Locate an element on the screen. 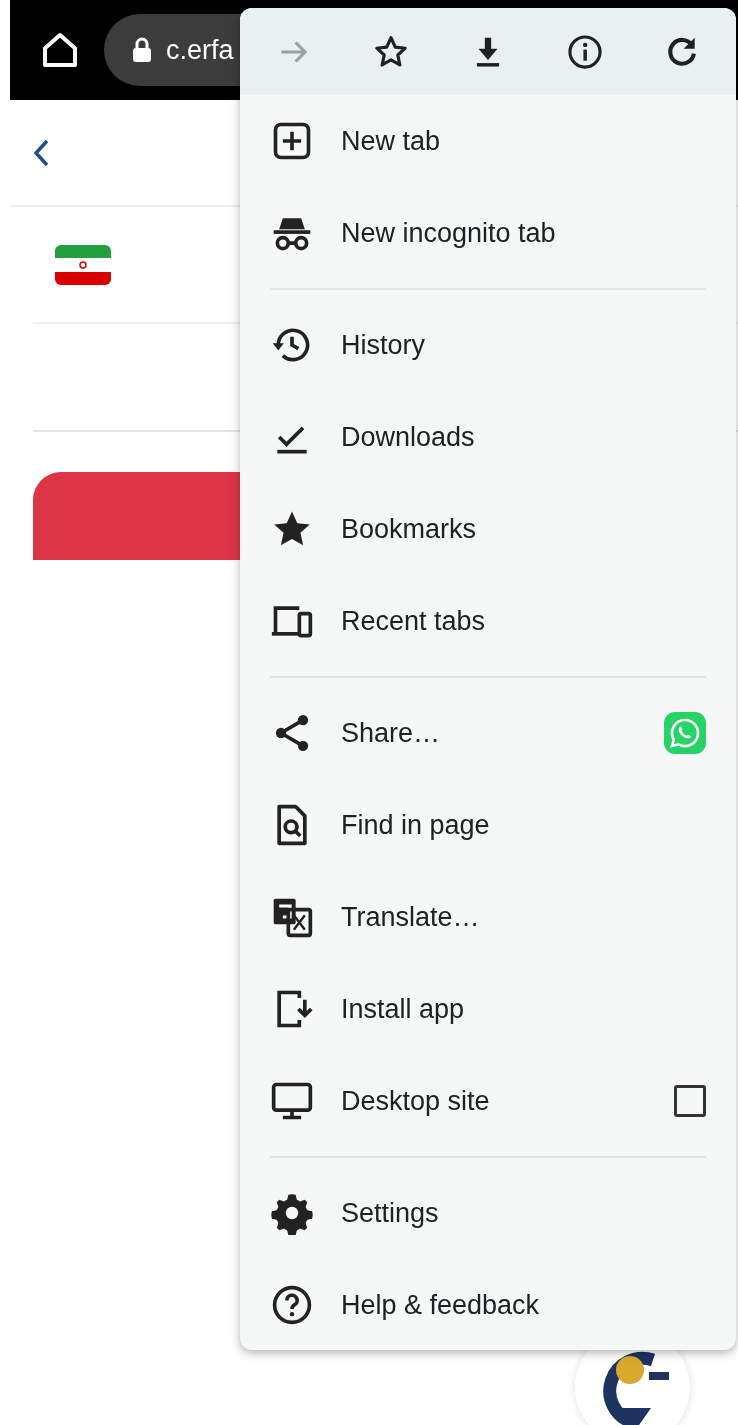  menu-item: Install app is located at coordinates (523, 1009).